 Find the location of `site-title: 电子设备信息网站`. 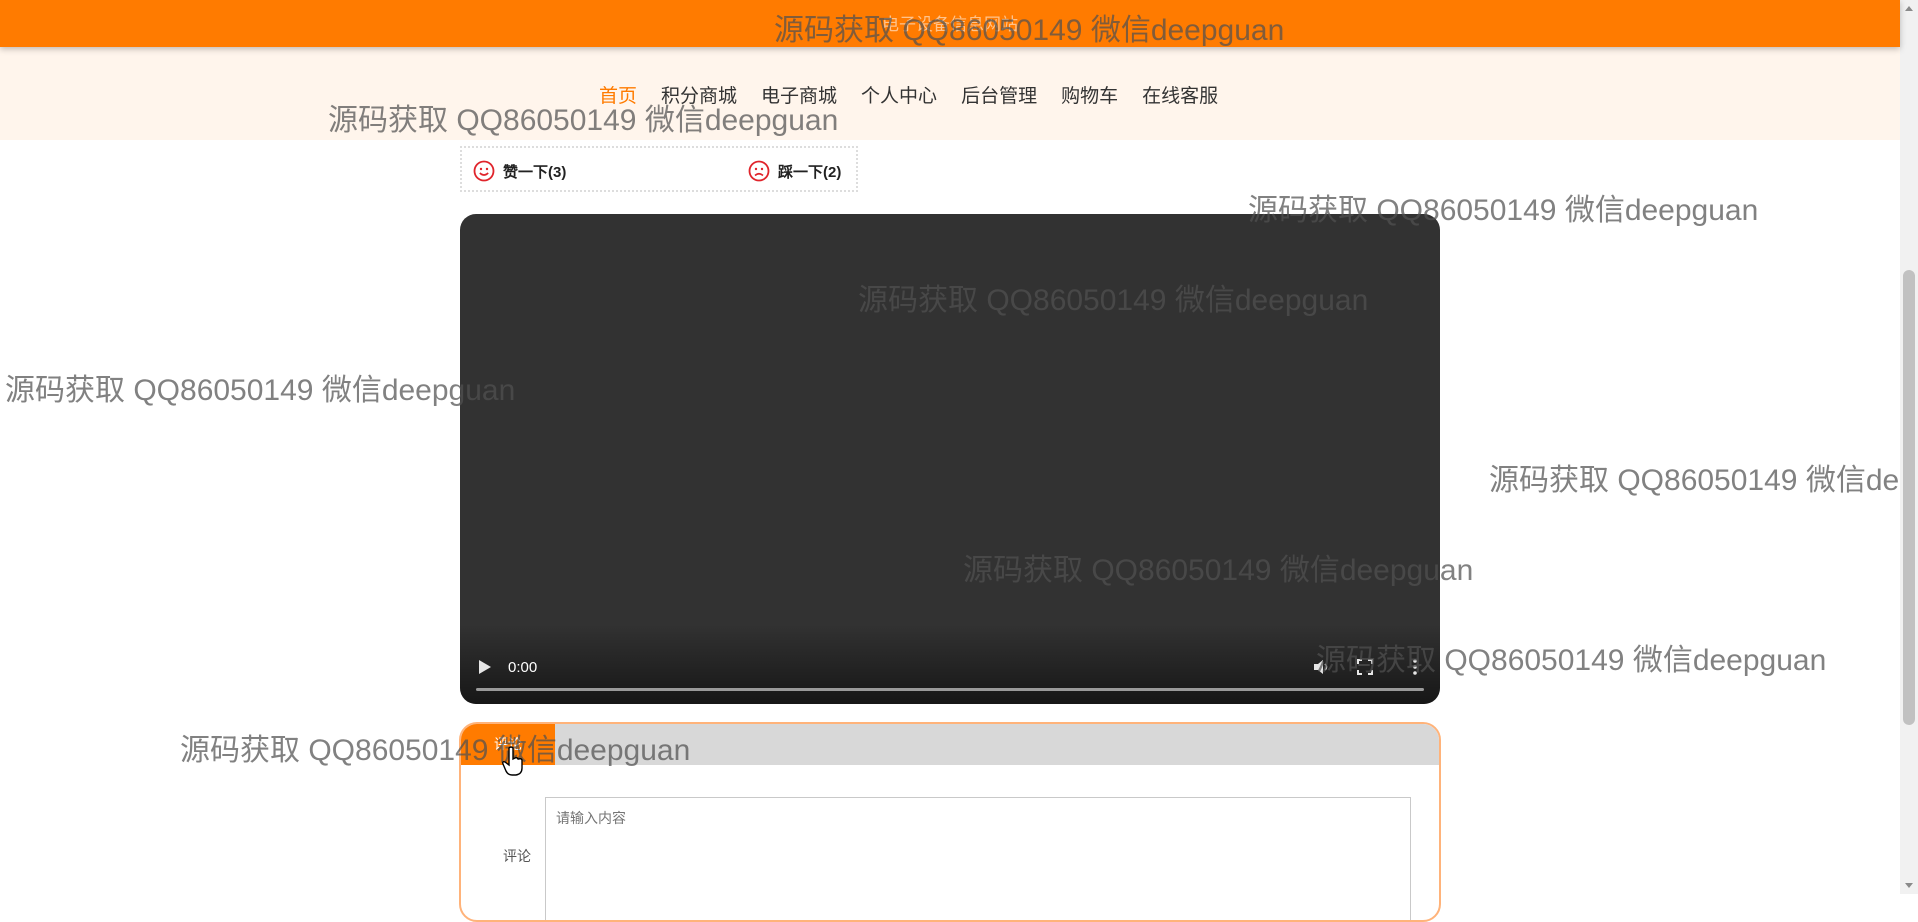

site-title: 电子设备信息网站 is located at coordinates (950, 24).